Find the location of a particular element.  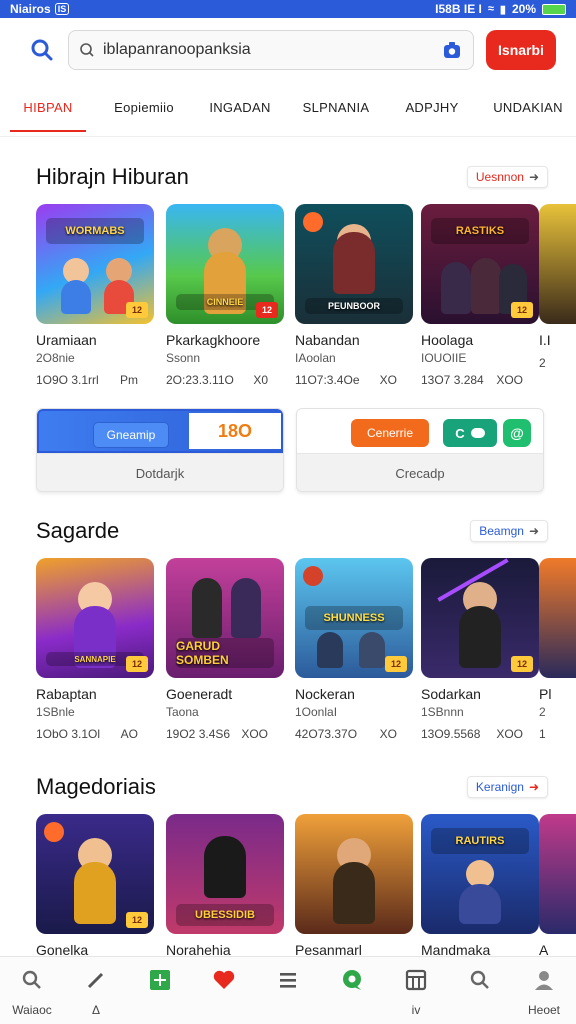

game-meta: 13O7 3.284 XOO is located at coordinates (480, 380).